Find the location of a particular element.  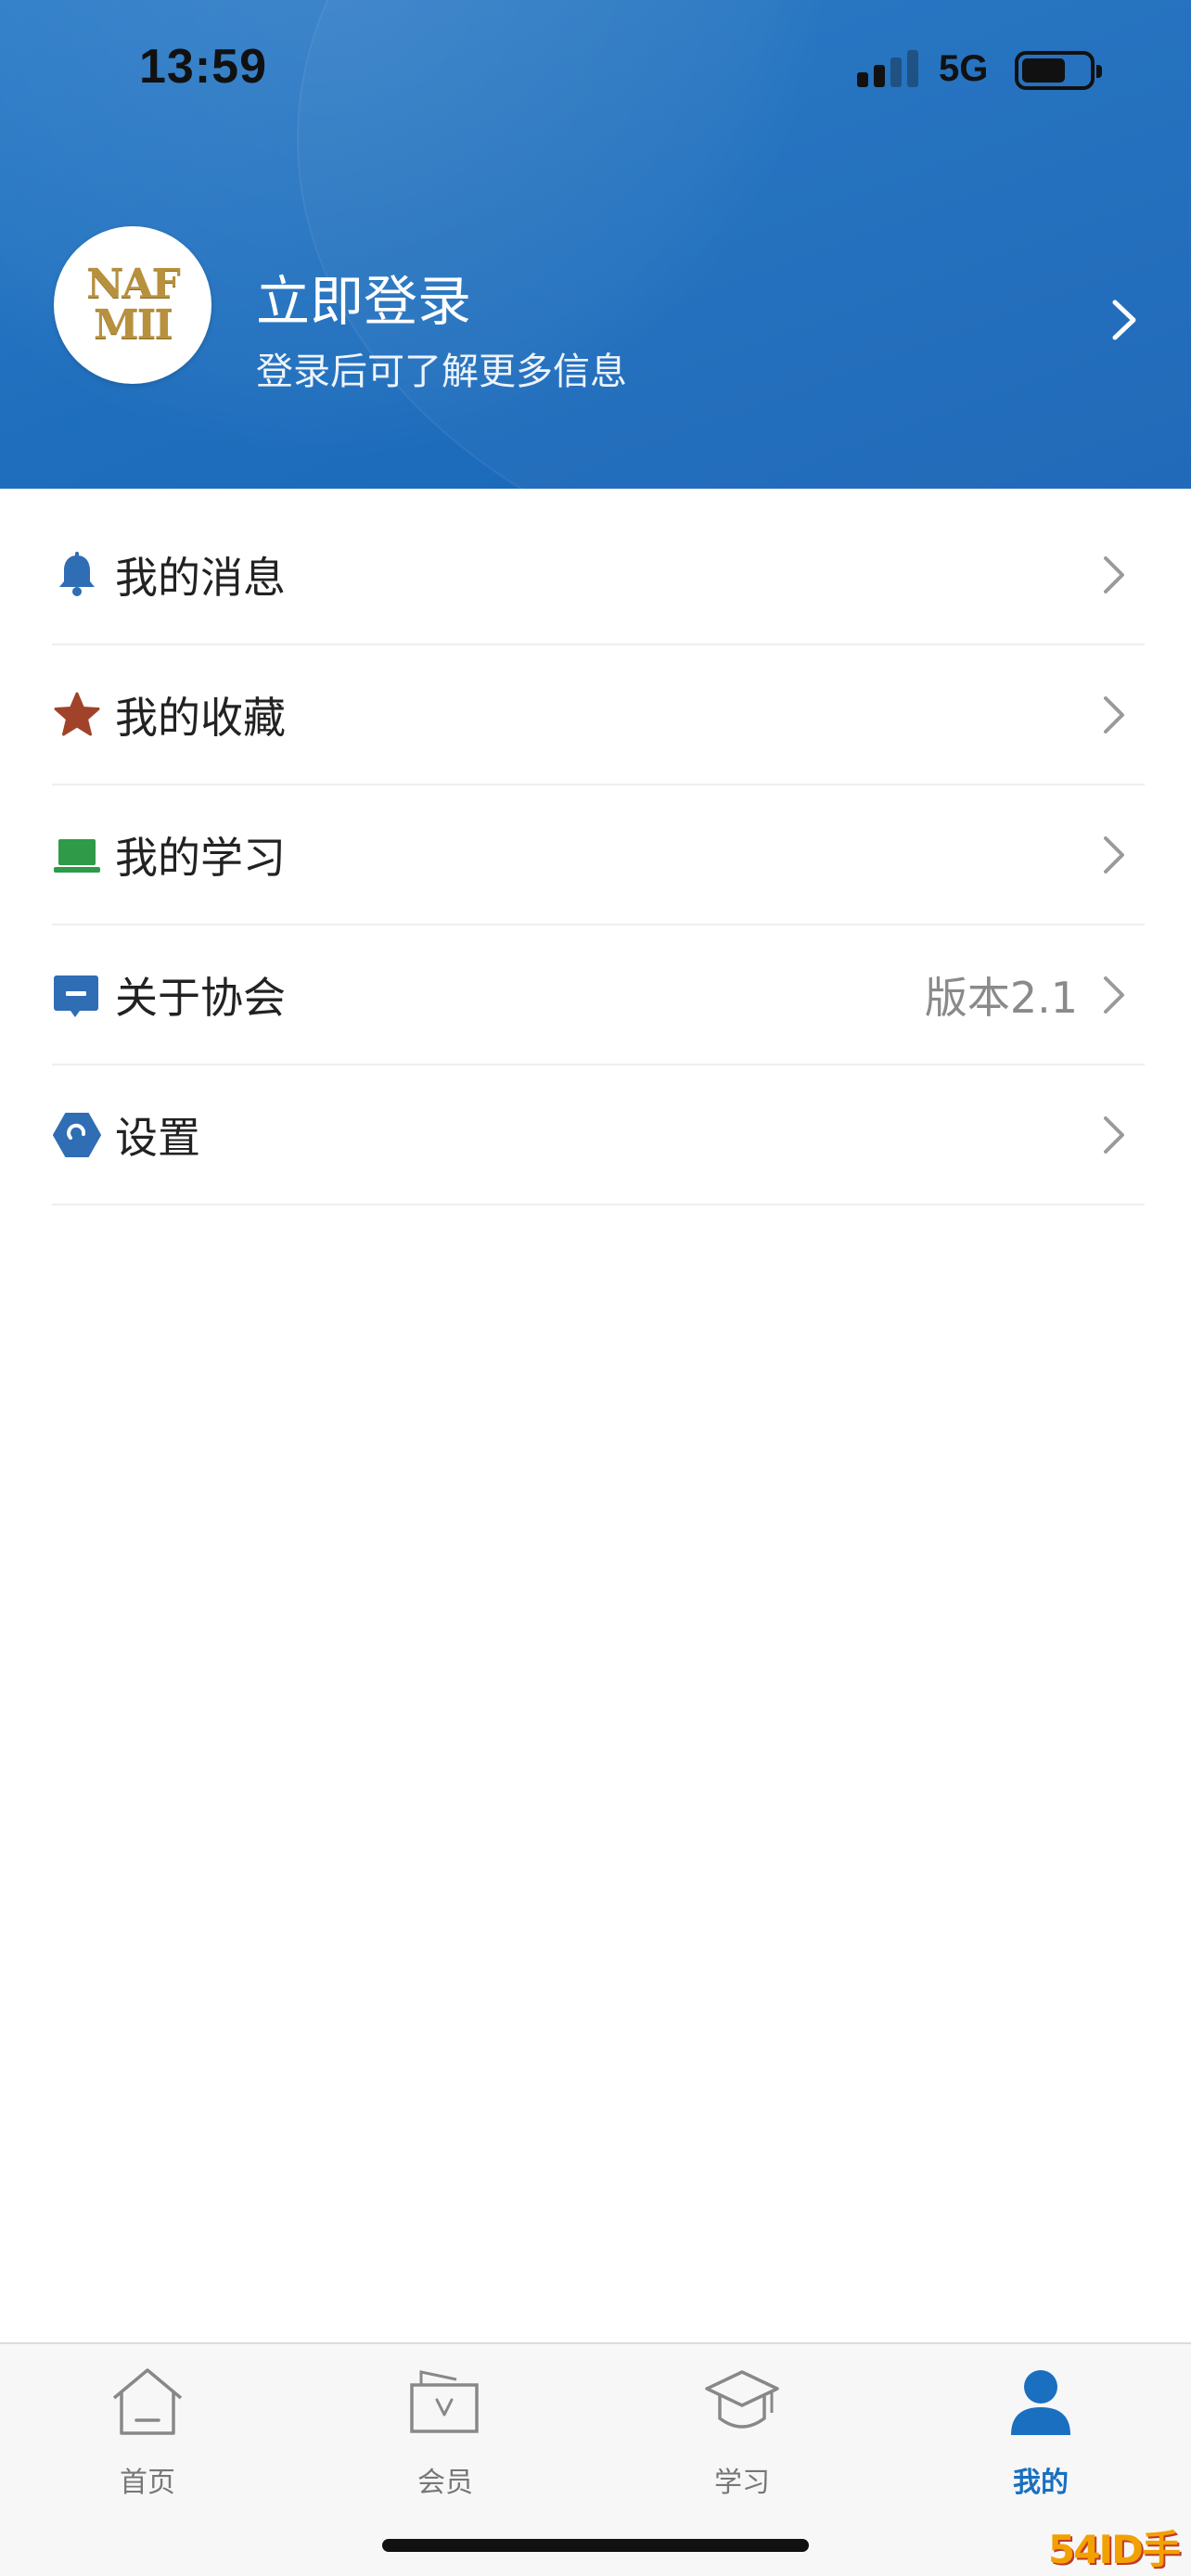

tab-mine: 我的 is located at coordinates (1040, 2436).